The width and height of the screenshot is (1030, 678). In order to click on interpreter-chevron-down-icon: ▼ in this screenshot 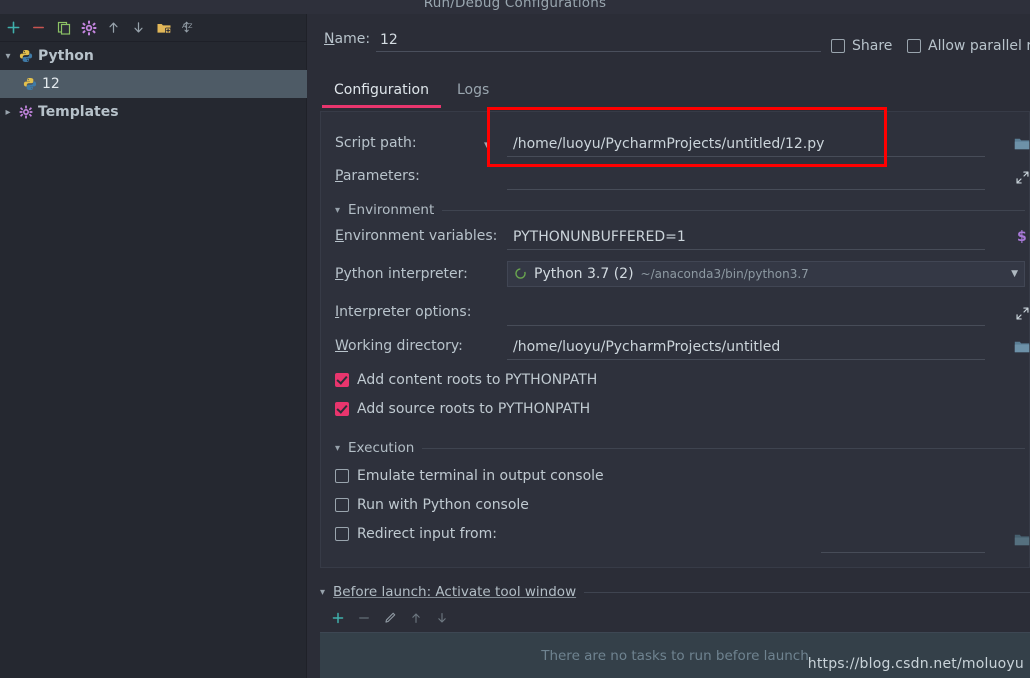, I will do `click(1014, 274)`.